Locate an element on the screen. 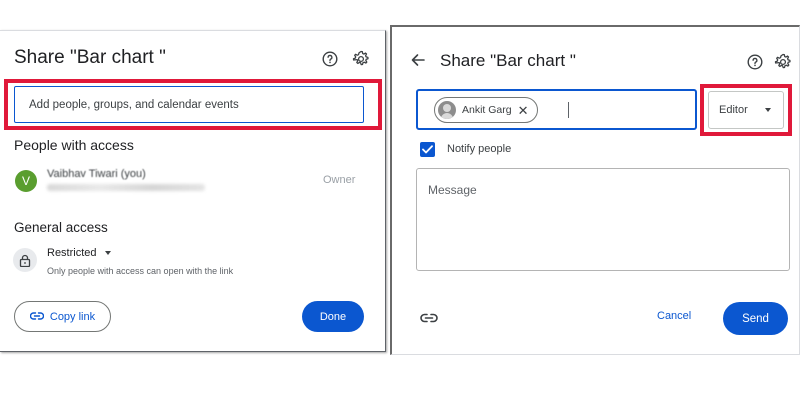  copy-link-button: Copy link is located at coordinates (62, 316).